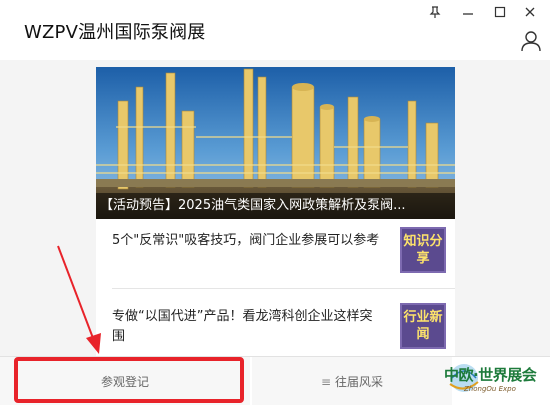  I want to click on app-title: WZPV温州国际泵阀展, so click(115, 32).